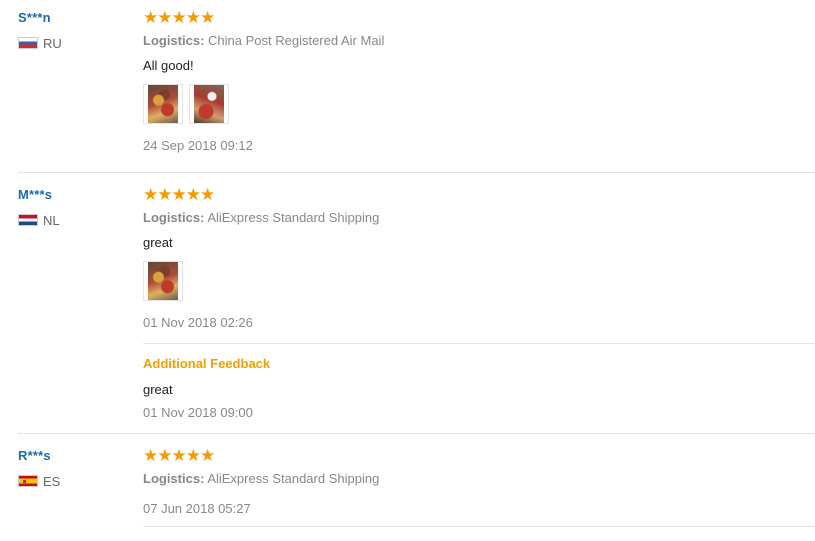 This screenshot has height=541, width=815. Describe the element at coordinates (168, 65) in the screenshot. I see `feedback-text: All good!` at that location.